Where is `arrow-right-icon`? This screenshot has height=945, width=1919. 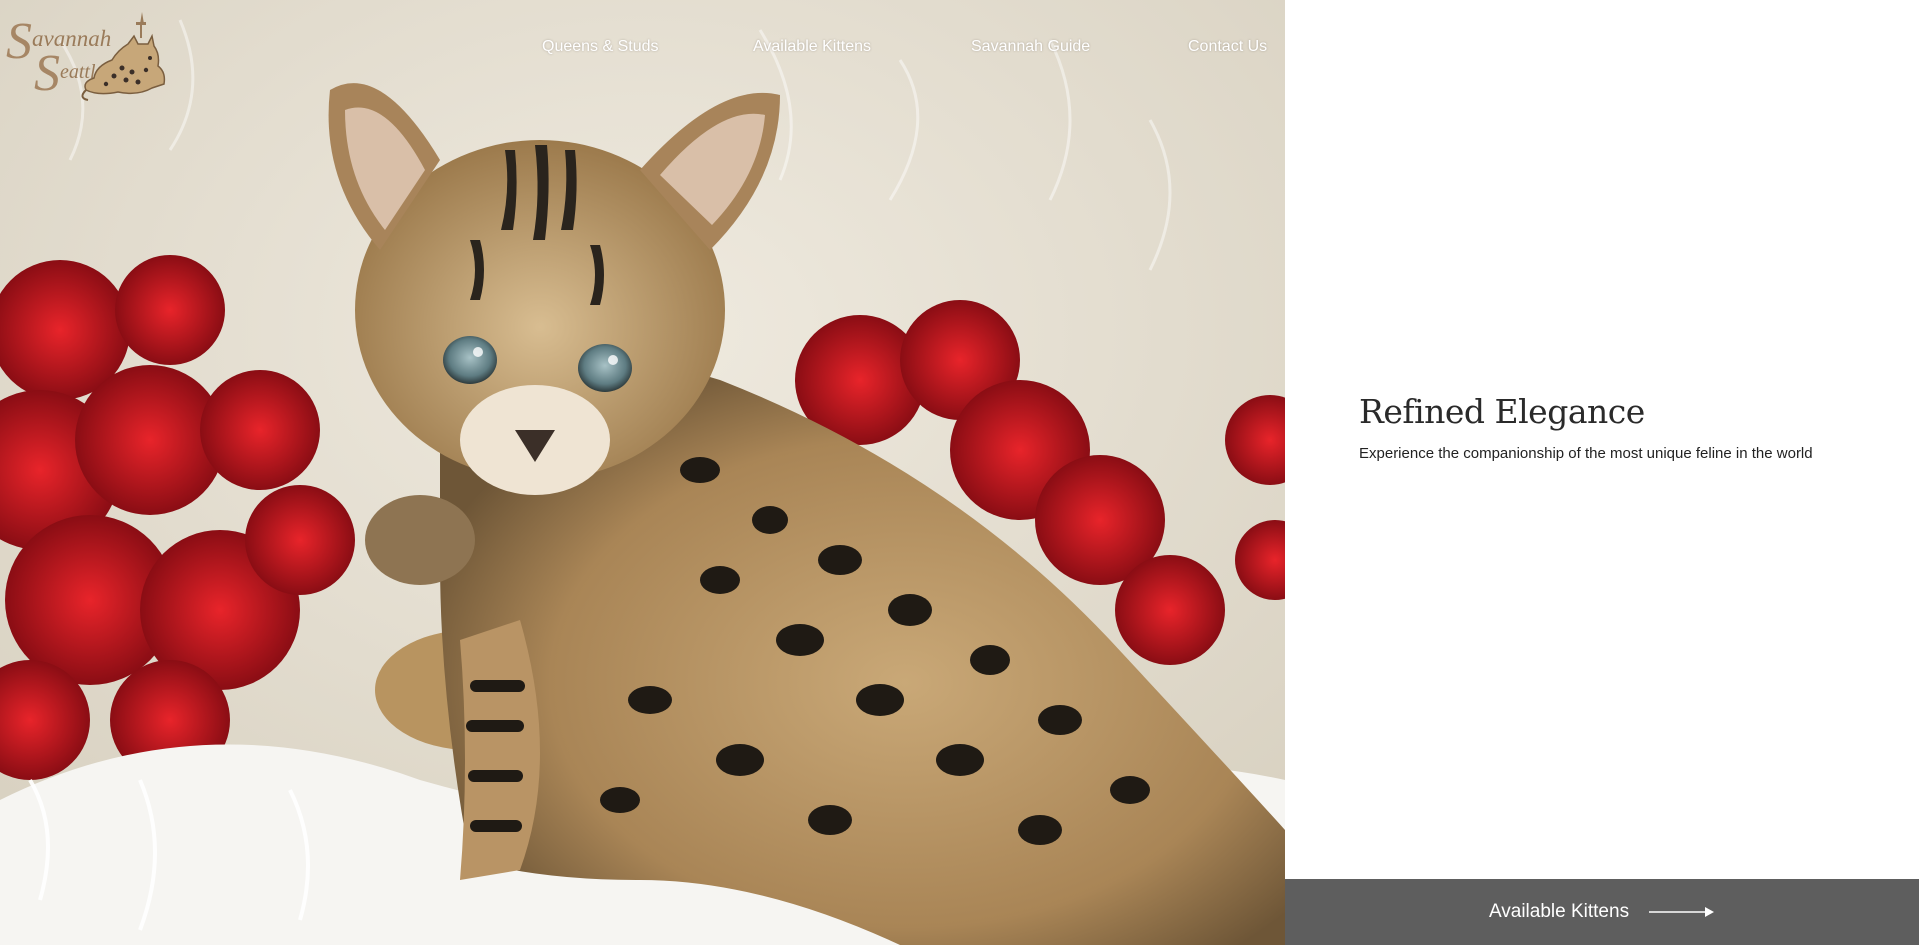
arrow-right-icon is located at coordinates (1682, 912).